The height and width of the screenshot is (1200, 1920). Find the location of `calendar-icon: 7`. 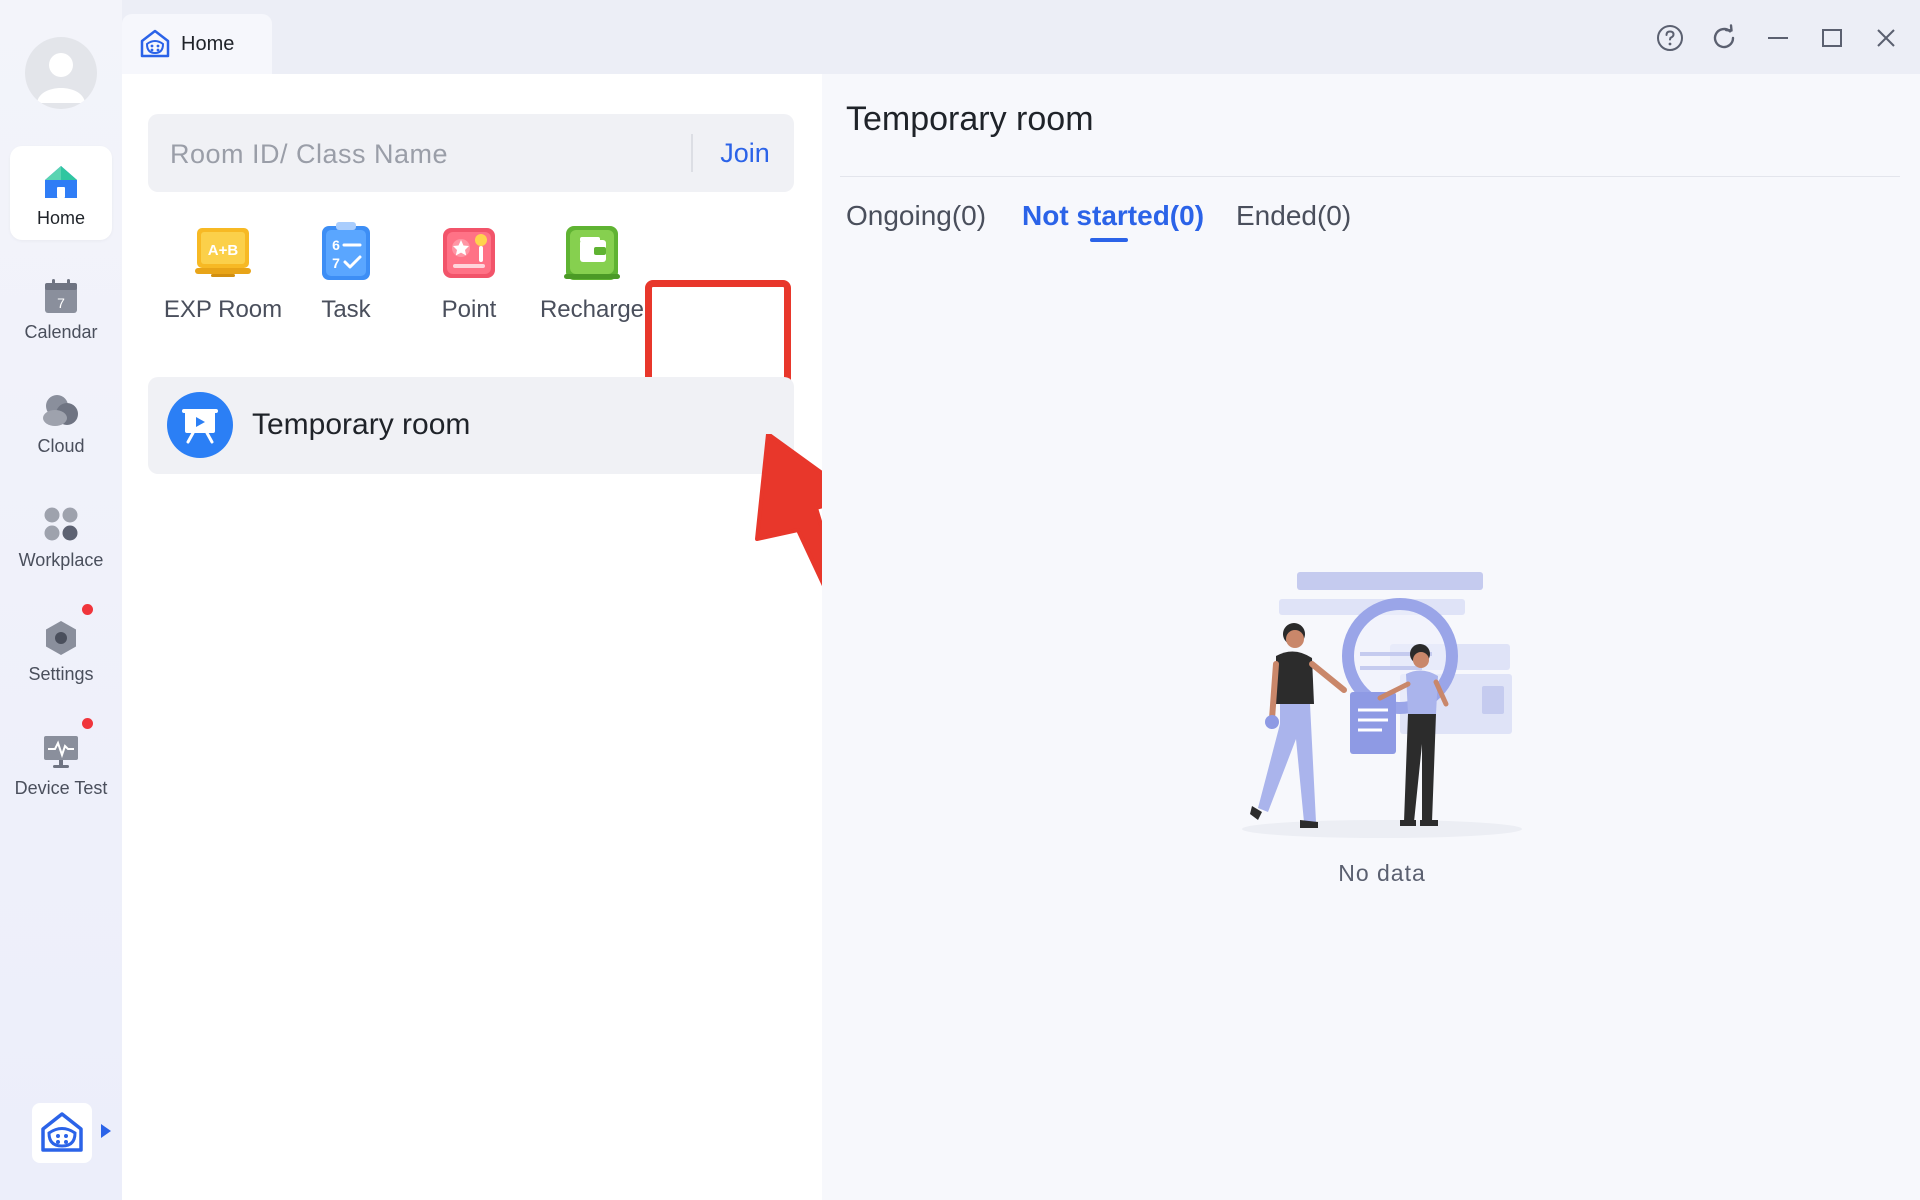

calendar-icon: 7 is located at coordinates (61, 296).